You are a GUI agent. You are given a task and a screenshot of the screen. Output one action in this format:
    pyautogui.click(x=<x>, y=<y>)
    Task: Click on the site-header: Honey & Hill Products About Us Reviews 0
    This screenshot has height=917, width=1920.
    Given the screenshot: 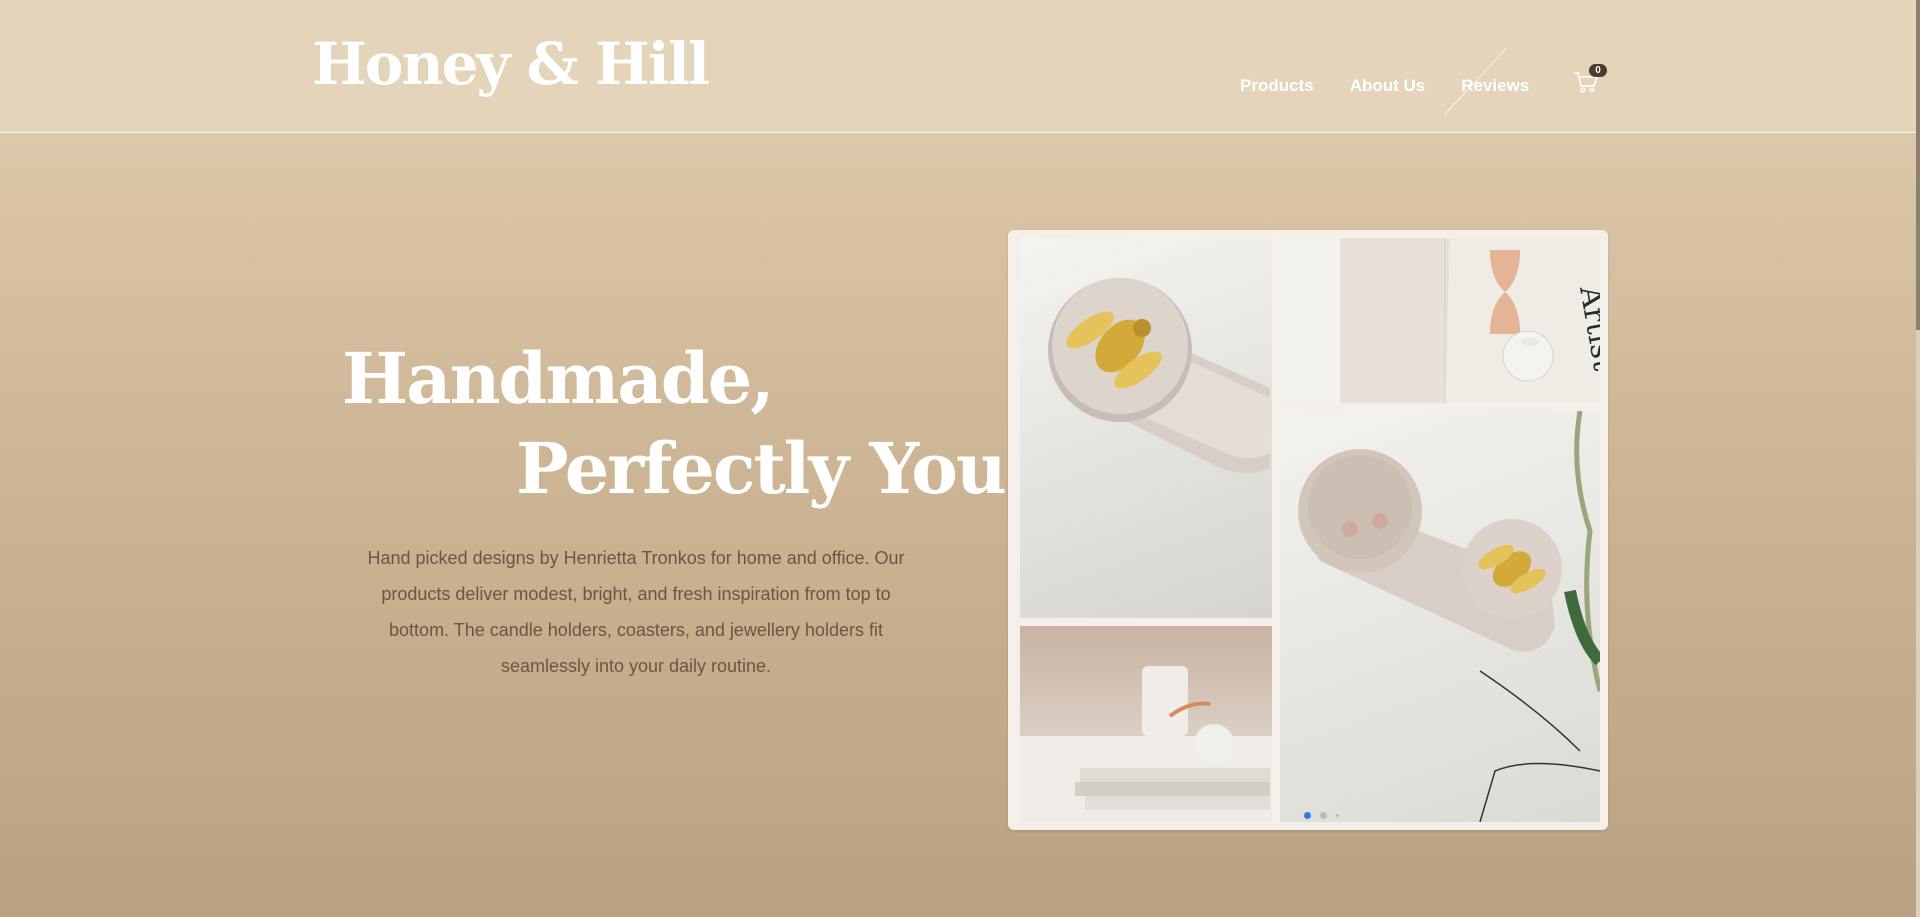 What is the action you would take?
    pyautogui.click(x=960, y=66)
    